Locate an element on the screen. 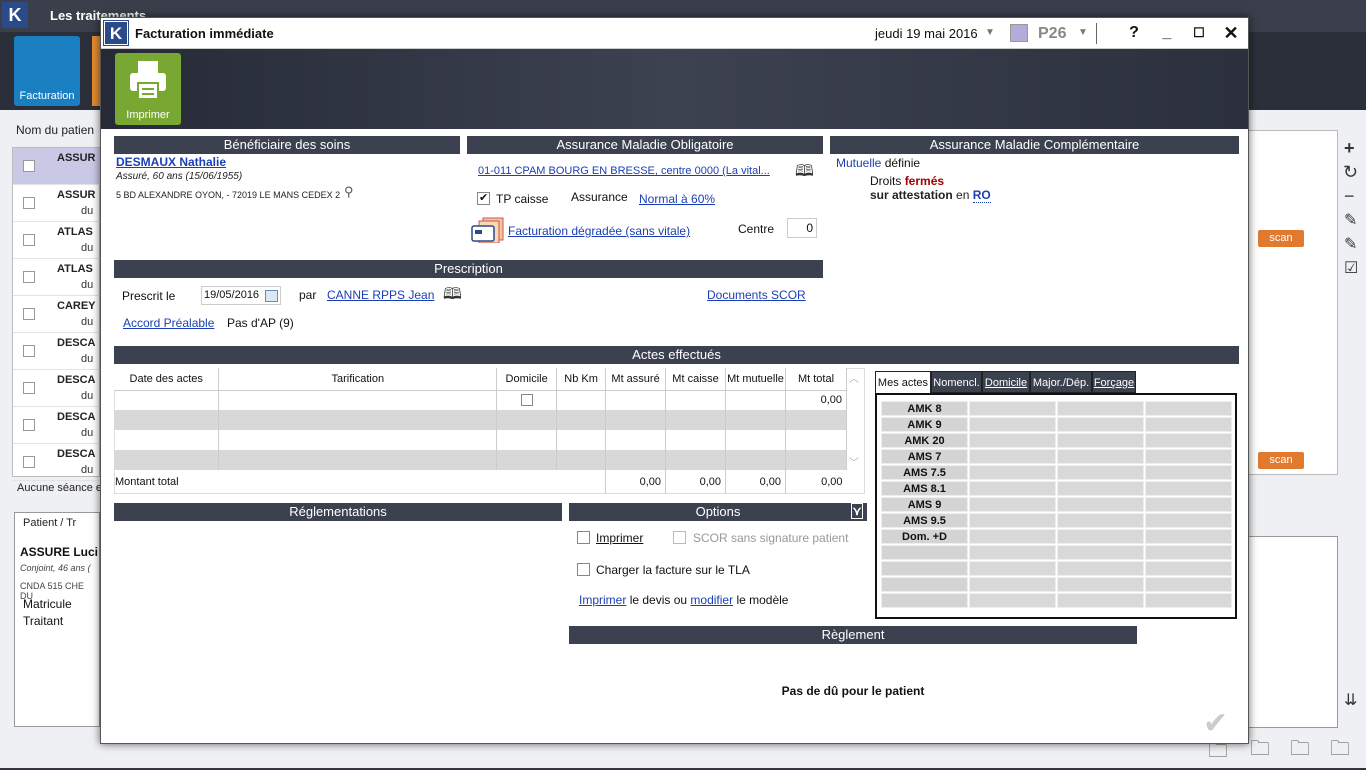 The height and width of the screenshot is (770, 1366). table-row: 0,00 is located at coordinates (481, 400).